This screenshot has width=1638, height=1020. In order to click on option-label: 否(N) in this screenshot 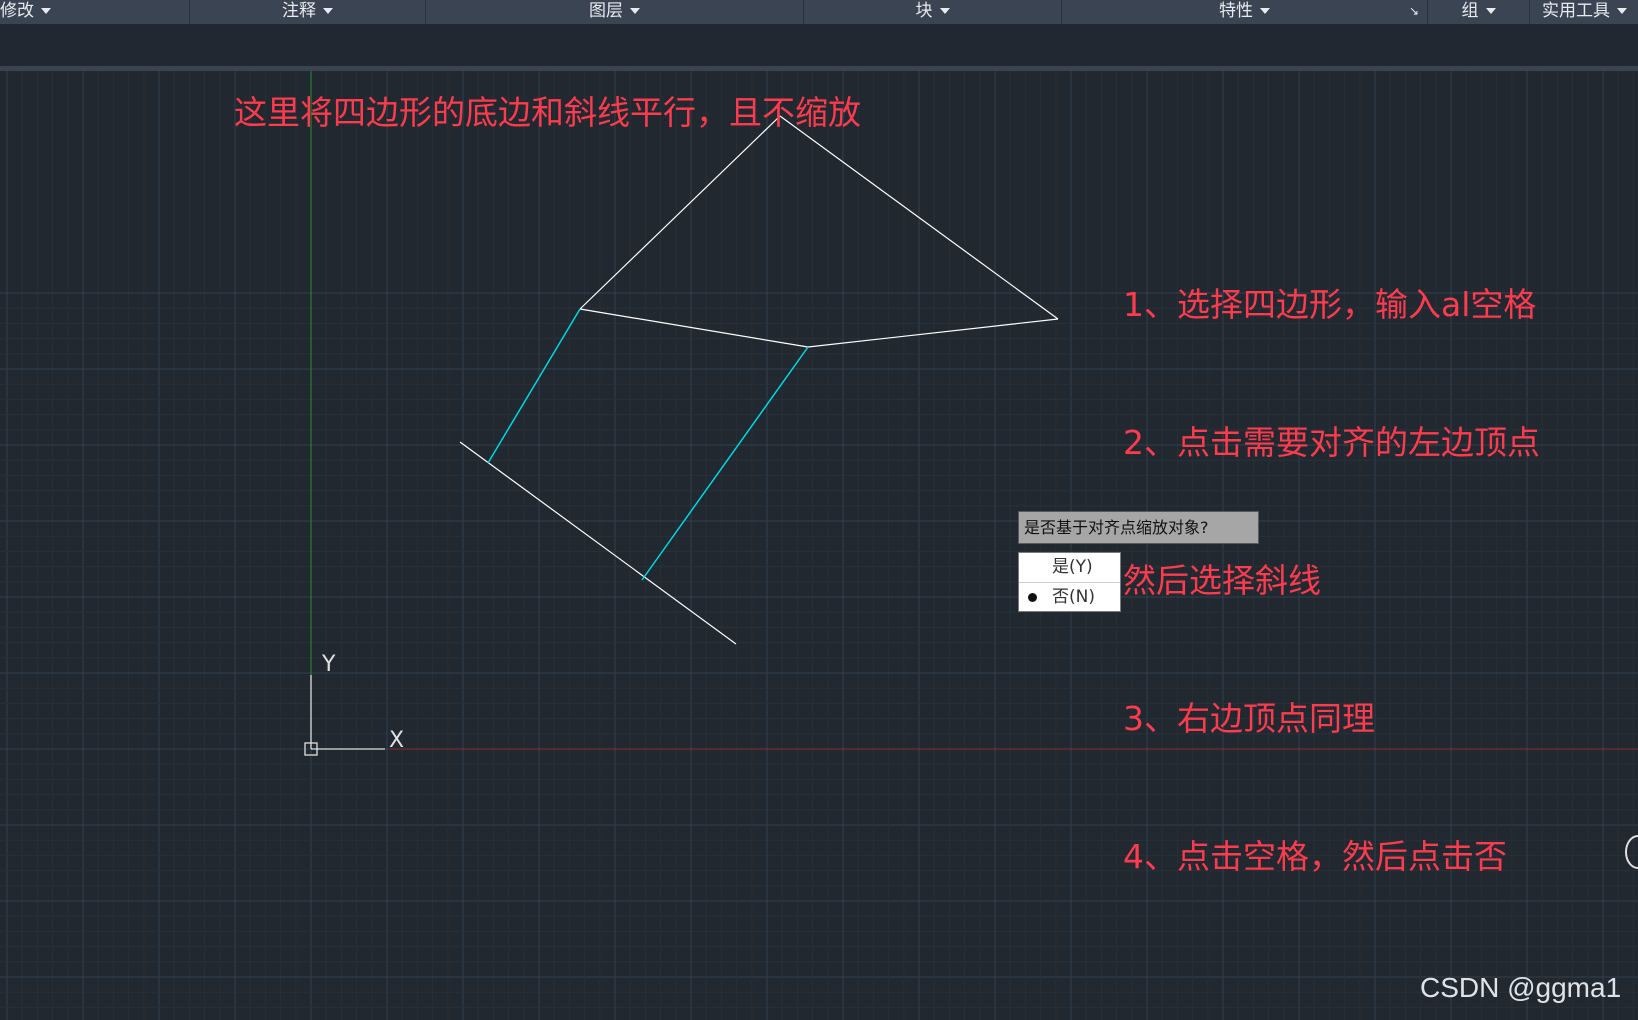, I will do `click(1073, 597)`.